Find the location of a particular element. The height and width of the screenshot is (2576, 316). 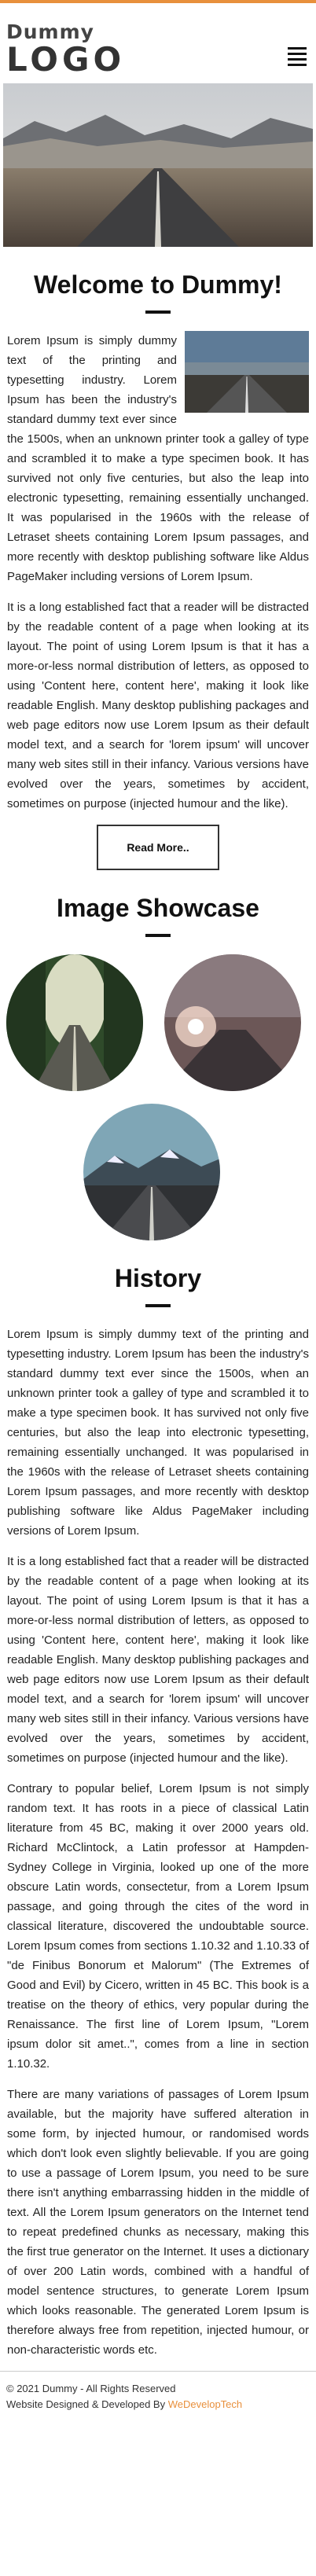

showcase-mountain-road-image is located at coordinates (151, 1172).